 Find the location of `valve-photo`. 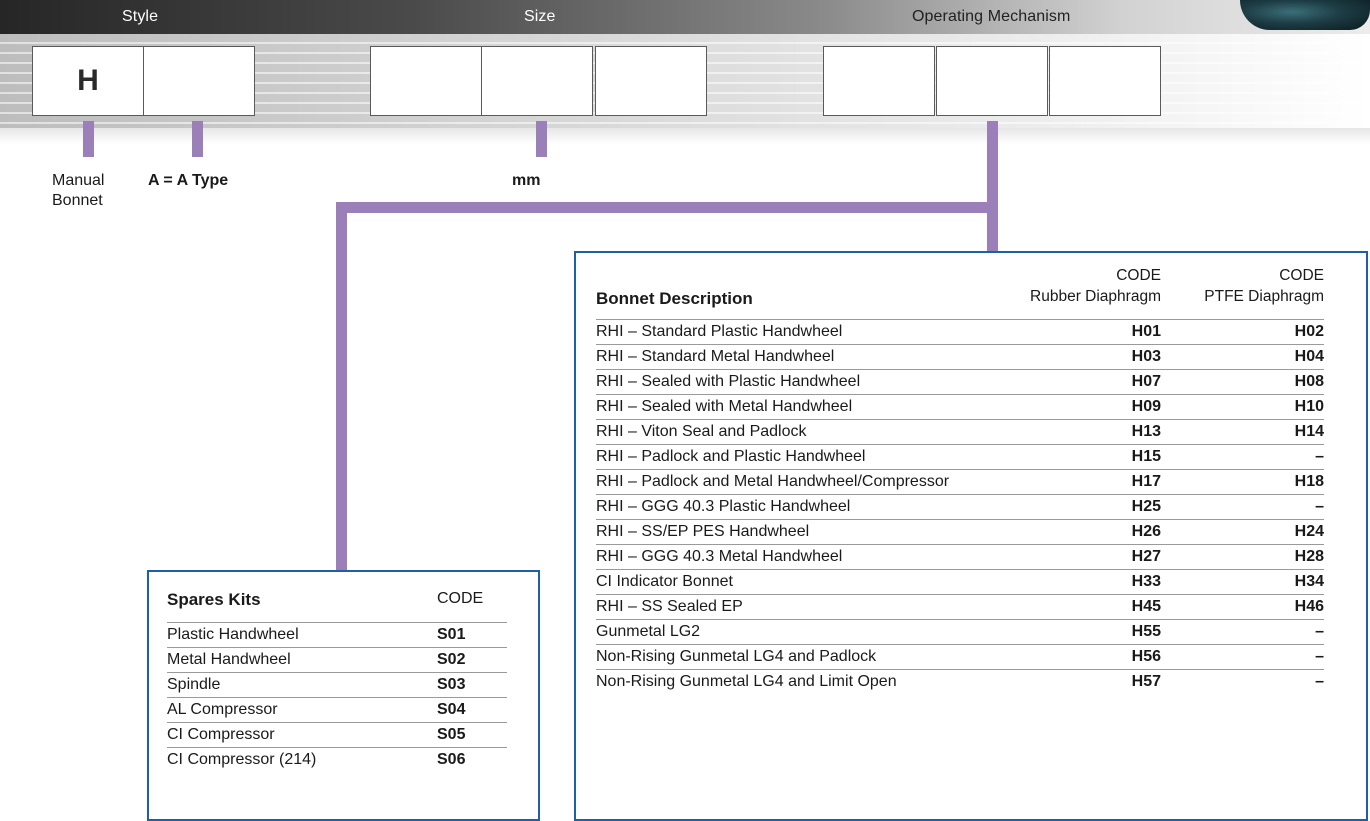

valve-photo is located at coordinates (1305, 15).